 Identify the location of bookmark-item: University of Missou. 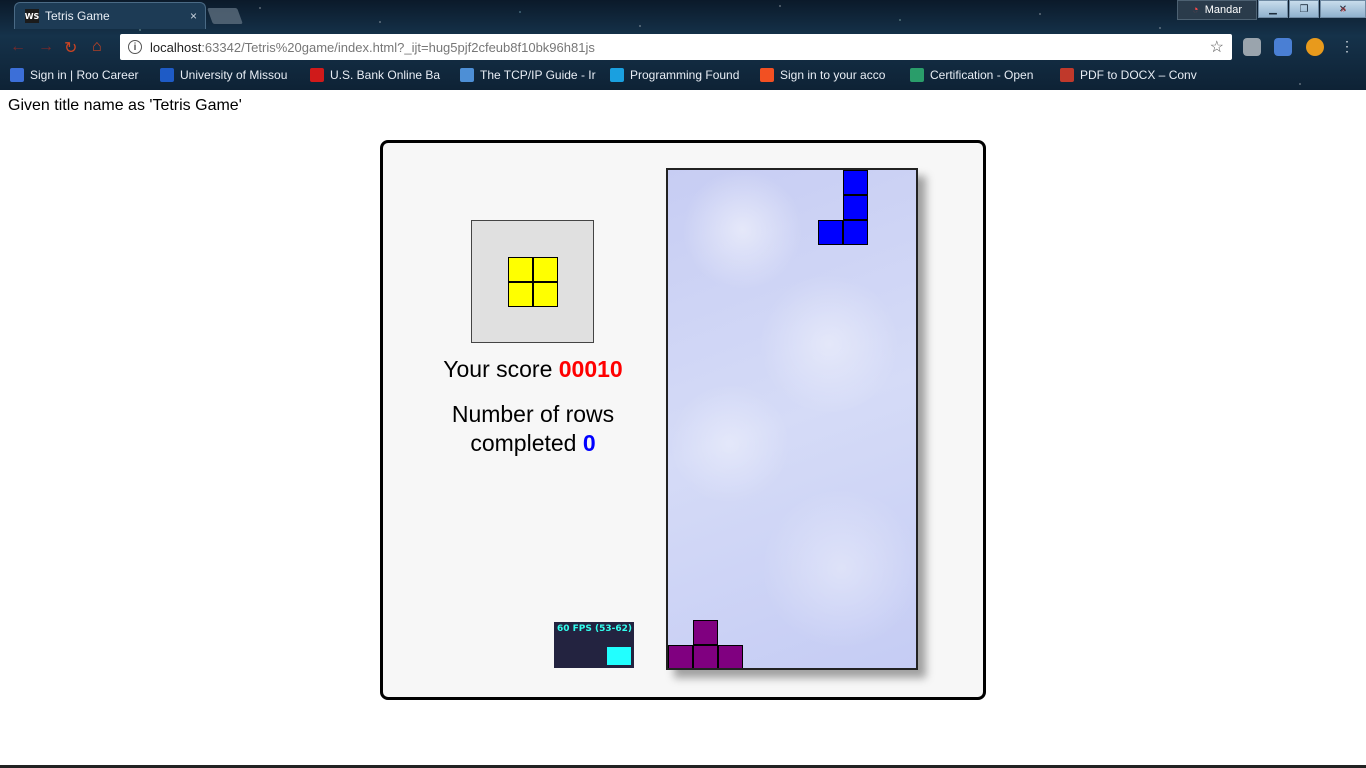
(230, 75).